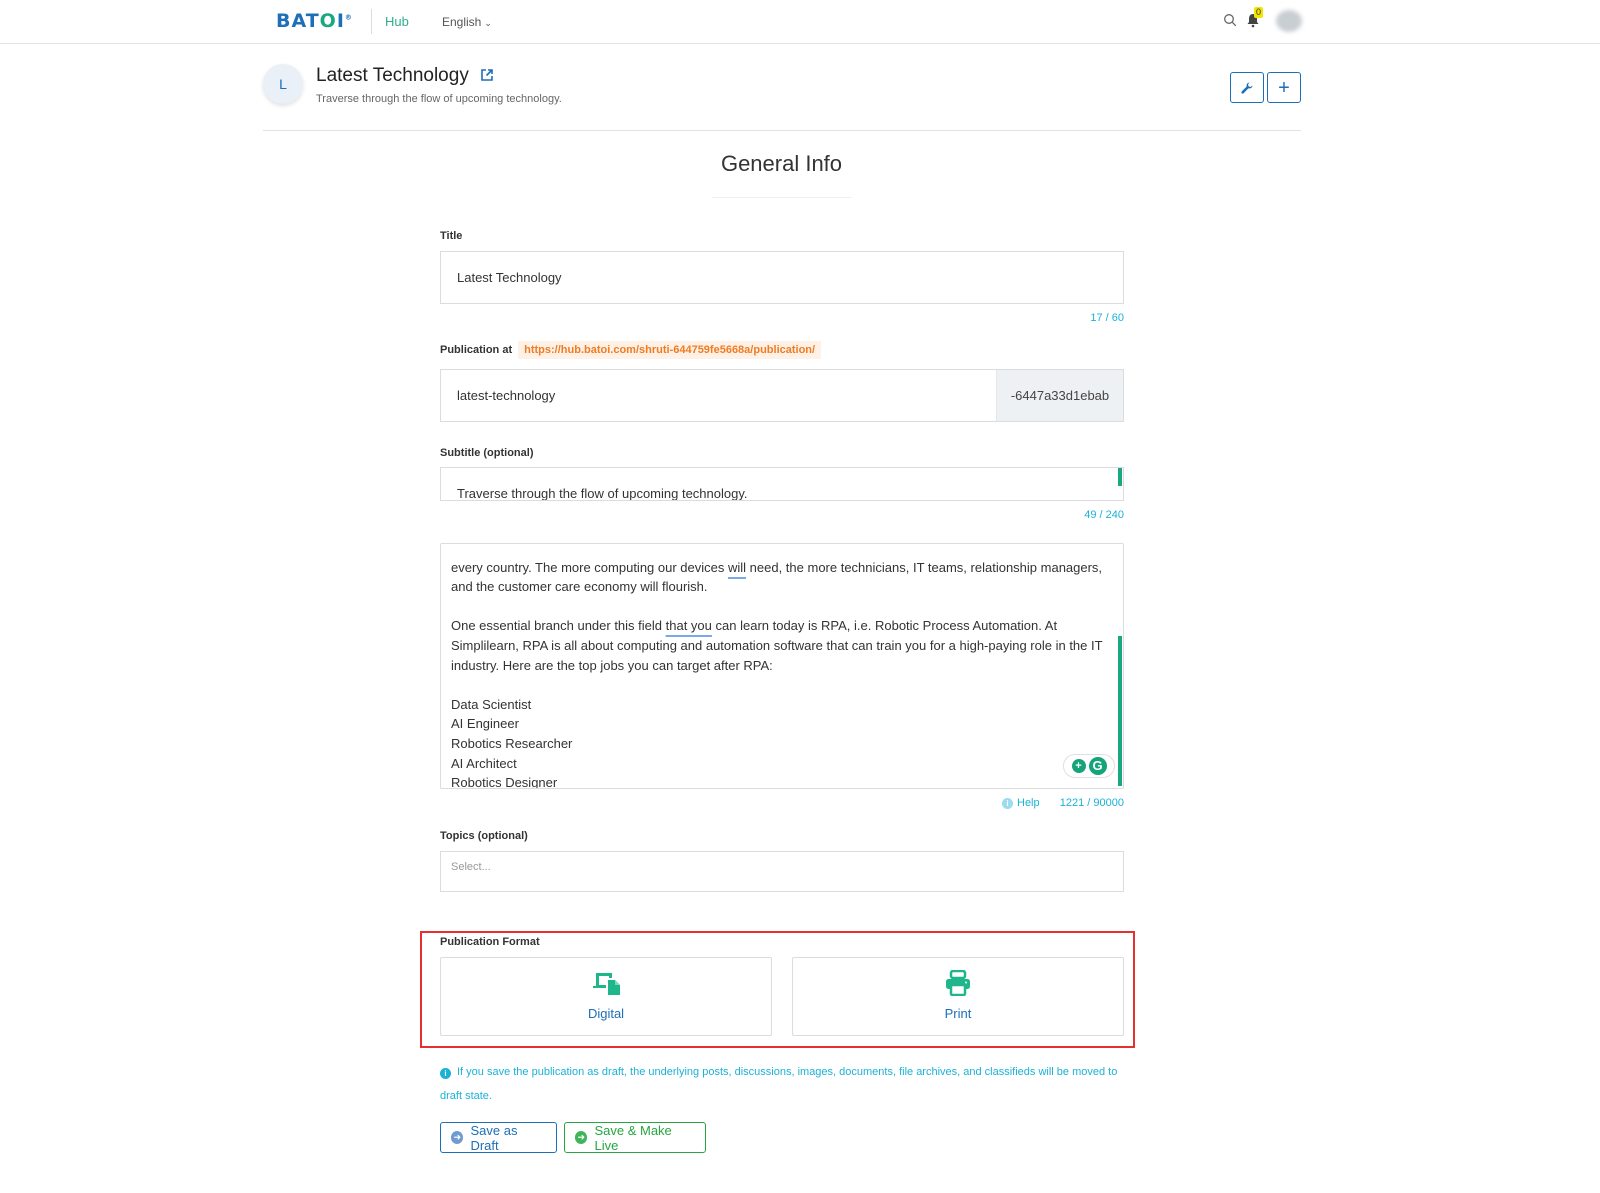 This screenshot has height=1193, width=1600. Describe the element at coordinates (958, 983) in the screenshot. I see `printer-icon` at that location.